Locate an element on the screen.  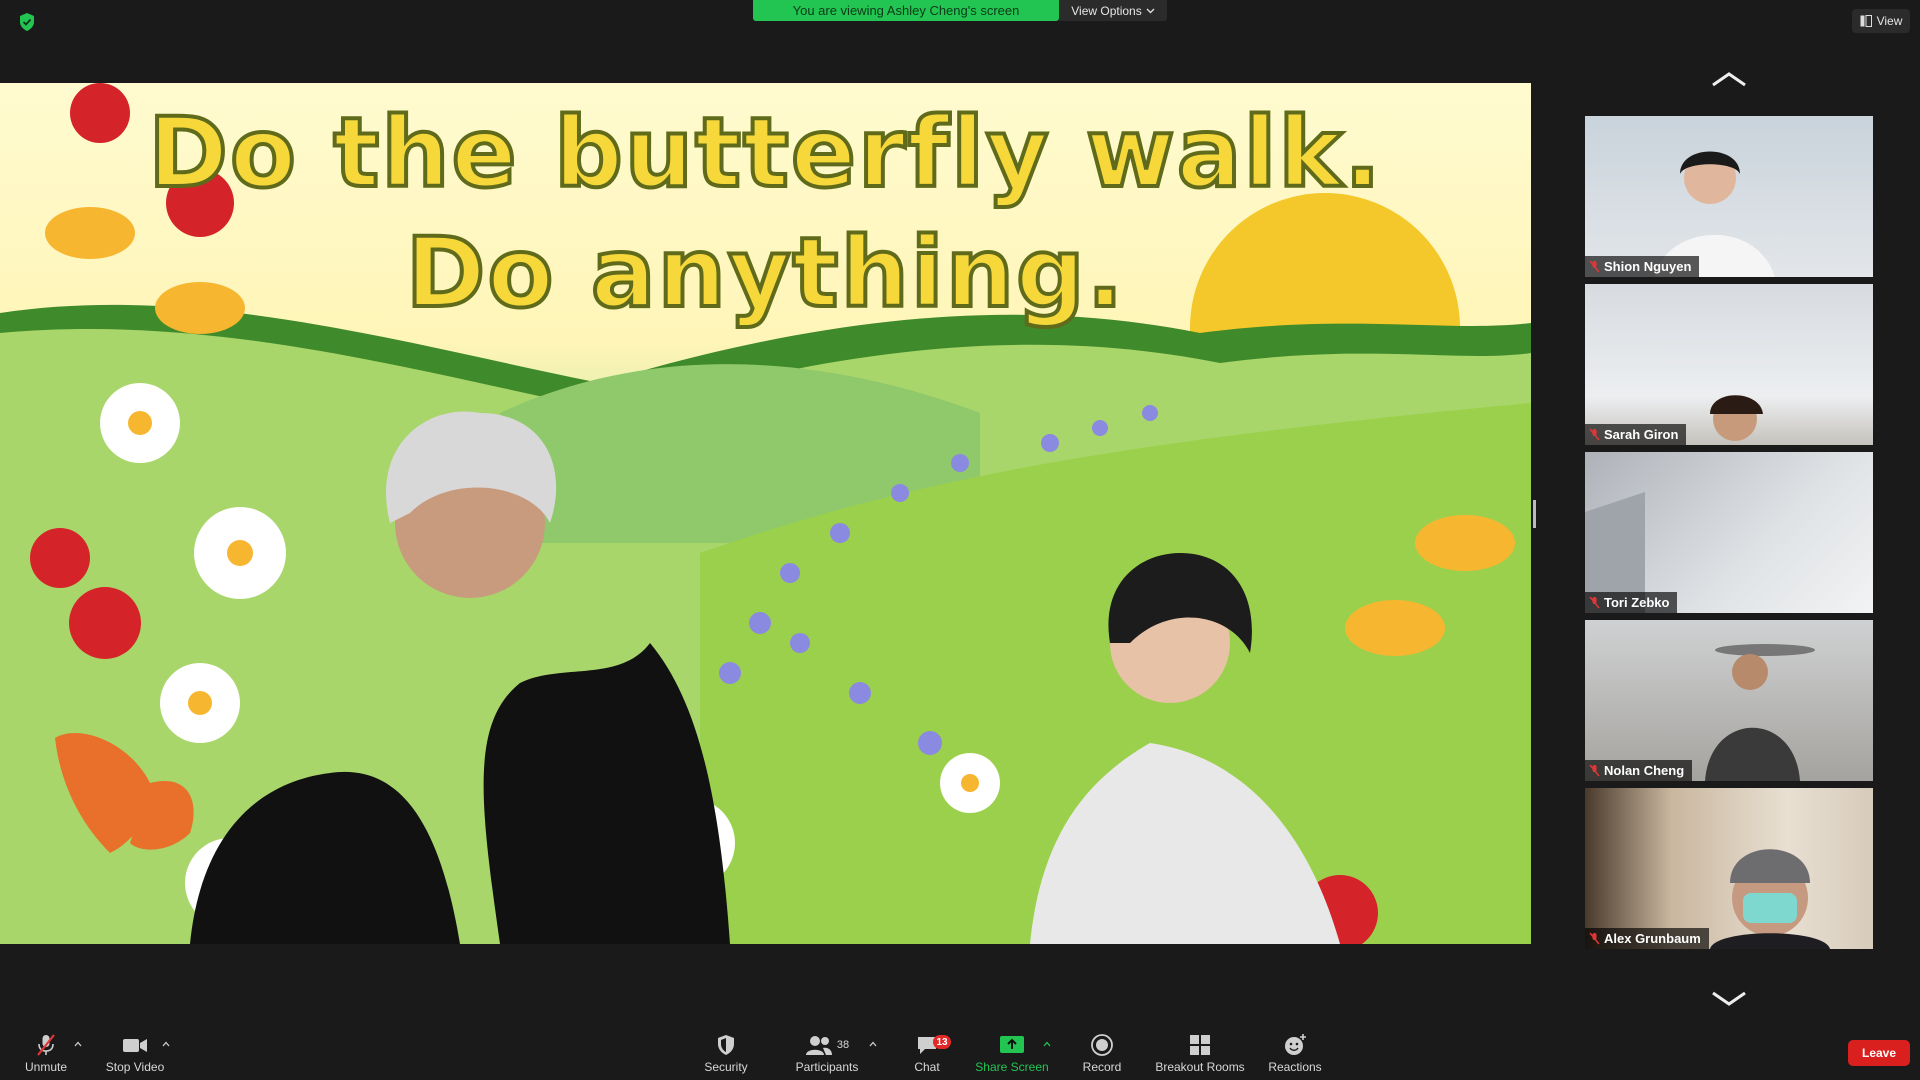
record-icon is located at coordinates (1102, 1045).